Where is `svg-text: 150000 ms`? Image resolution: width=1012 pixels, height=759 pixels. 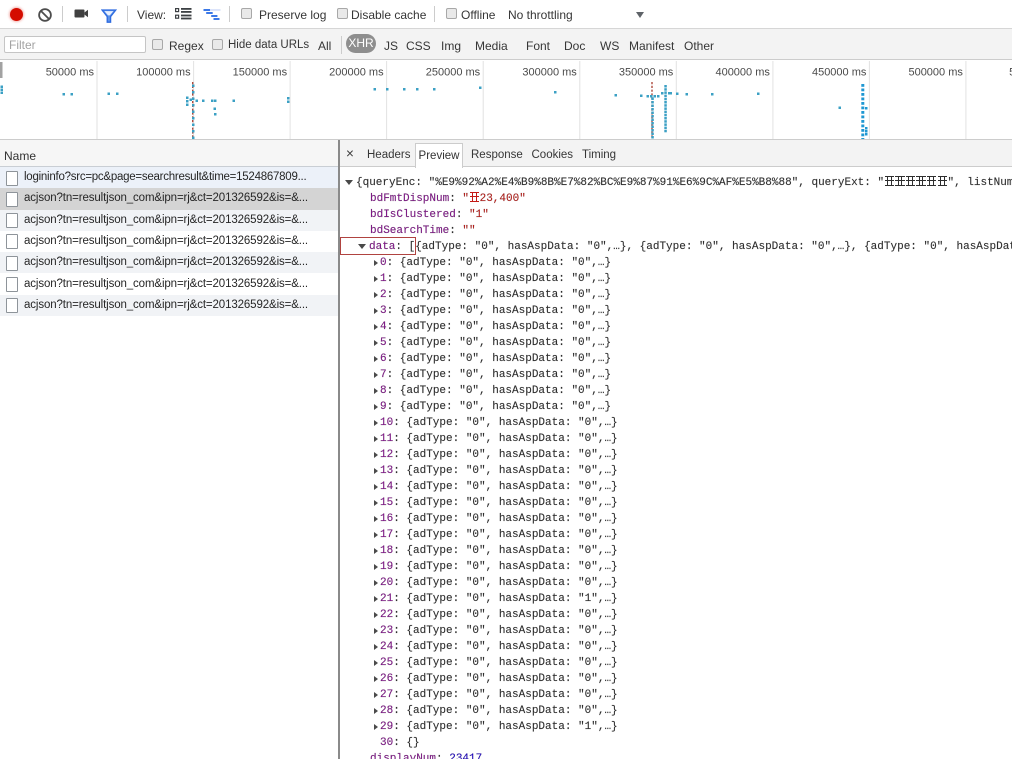 svg-text: 150000 ms is located at coordinates (260, 73).